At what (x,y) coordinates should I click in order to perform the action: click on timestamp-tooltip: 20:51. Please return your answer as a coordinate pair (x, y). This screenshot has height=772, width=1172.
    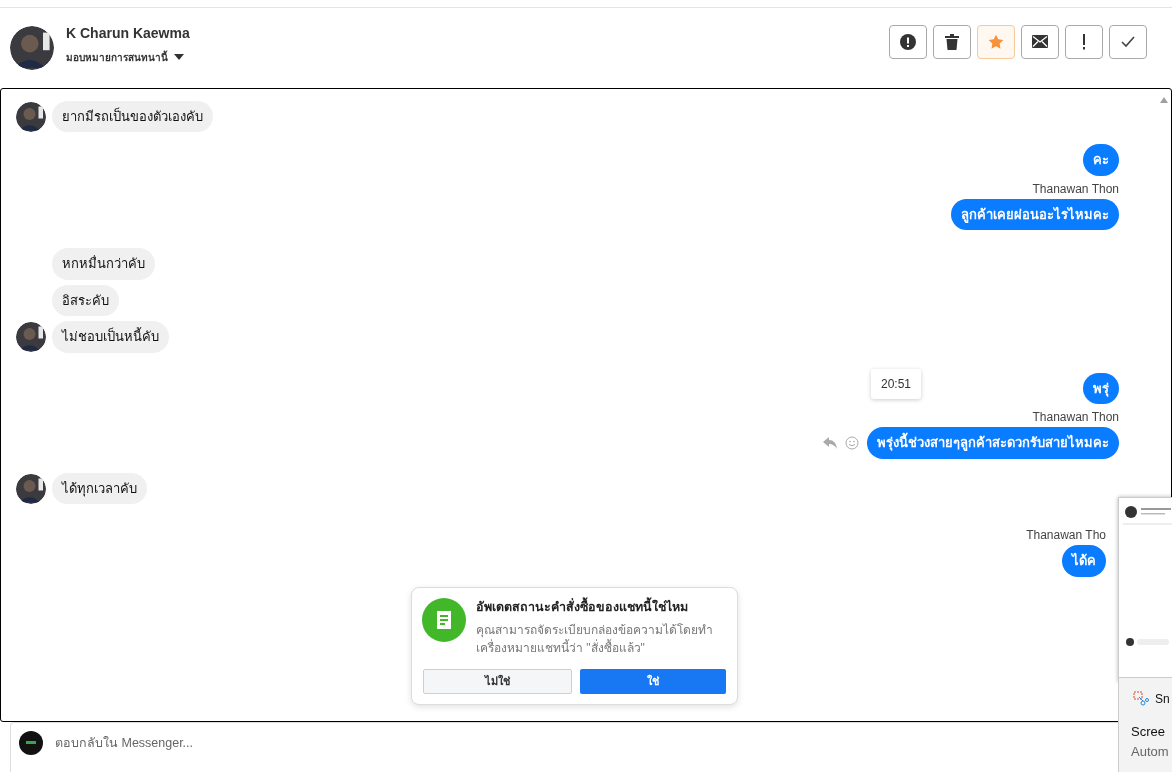
    Looking at the image, I should click on (896, 384).